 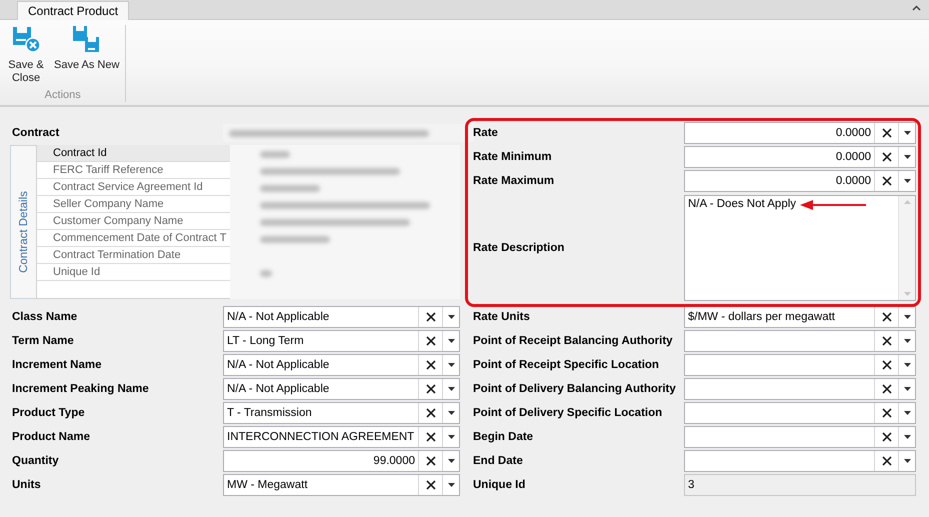 I want to click on grid-row: FERC Tariff Reference, so click(x=133, y=170).